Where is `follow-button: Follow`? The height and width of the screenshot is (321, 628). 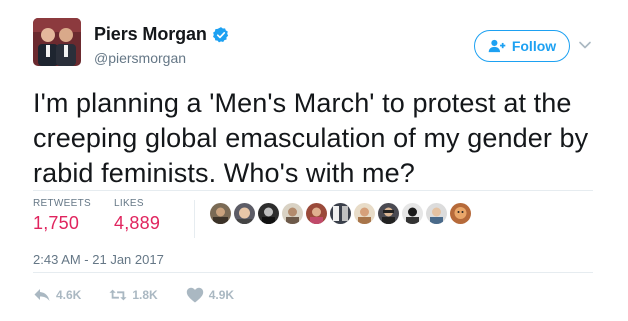
follow-button: Follow is located at coordinates (522, 46).